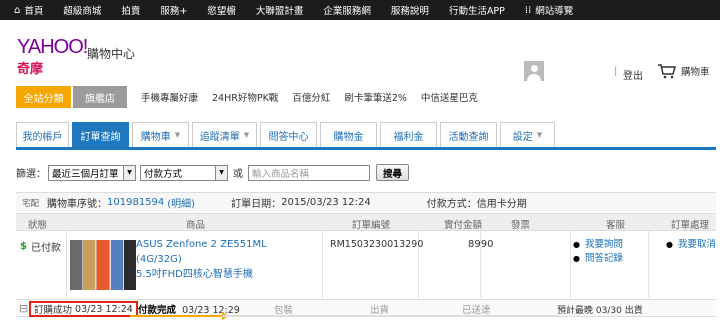  I want to click on cart-link: 購物車, so click(683, 71).